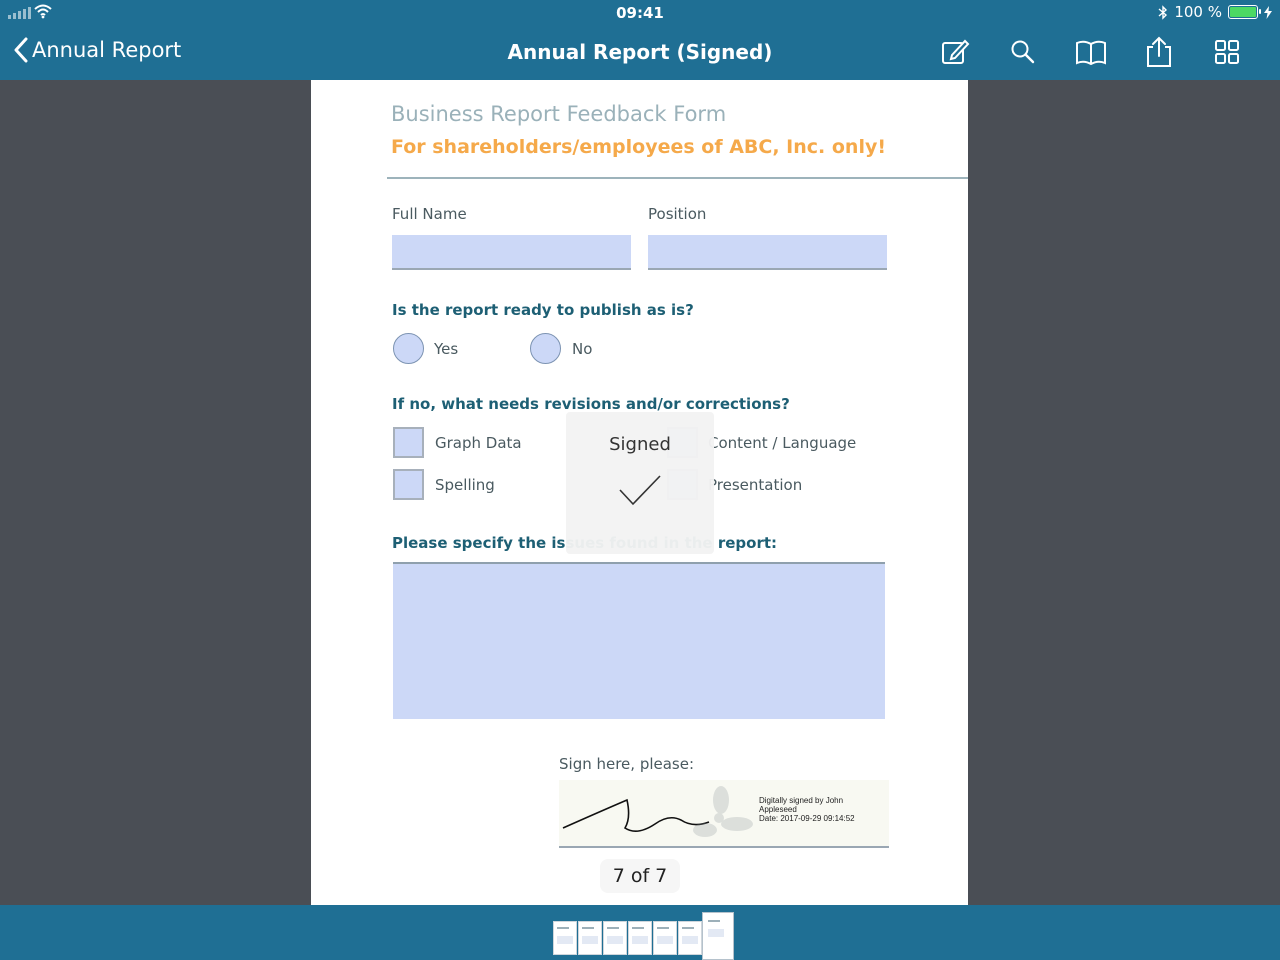  Describe the element at coordinates (511, 252) in the screenshot. I see `full-name-field` at that location.